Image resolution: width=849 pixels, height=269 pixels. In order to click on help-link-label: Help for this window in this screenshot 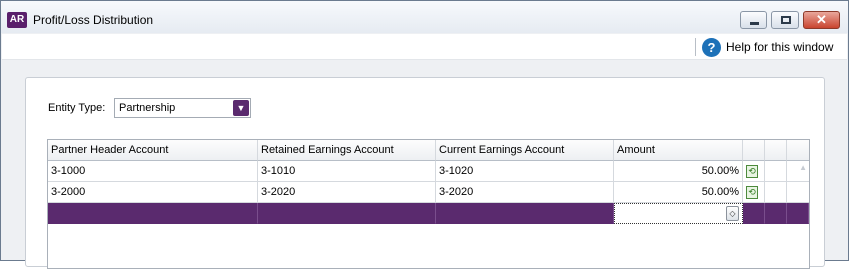, I will do `click(780, 47)`.